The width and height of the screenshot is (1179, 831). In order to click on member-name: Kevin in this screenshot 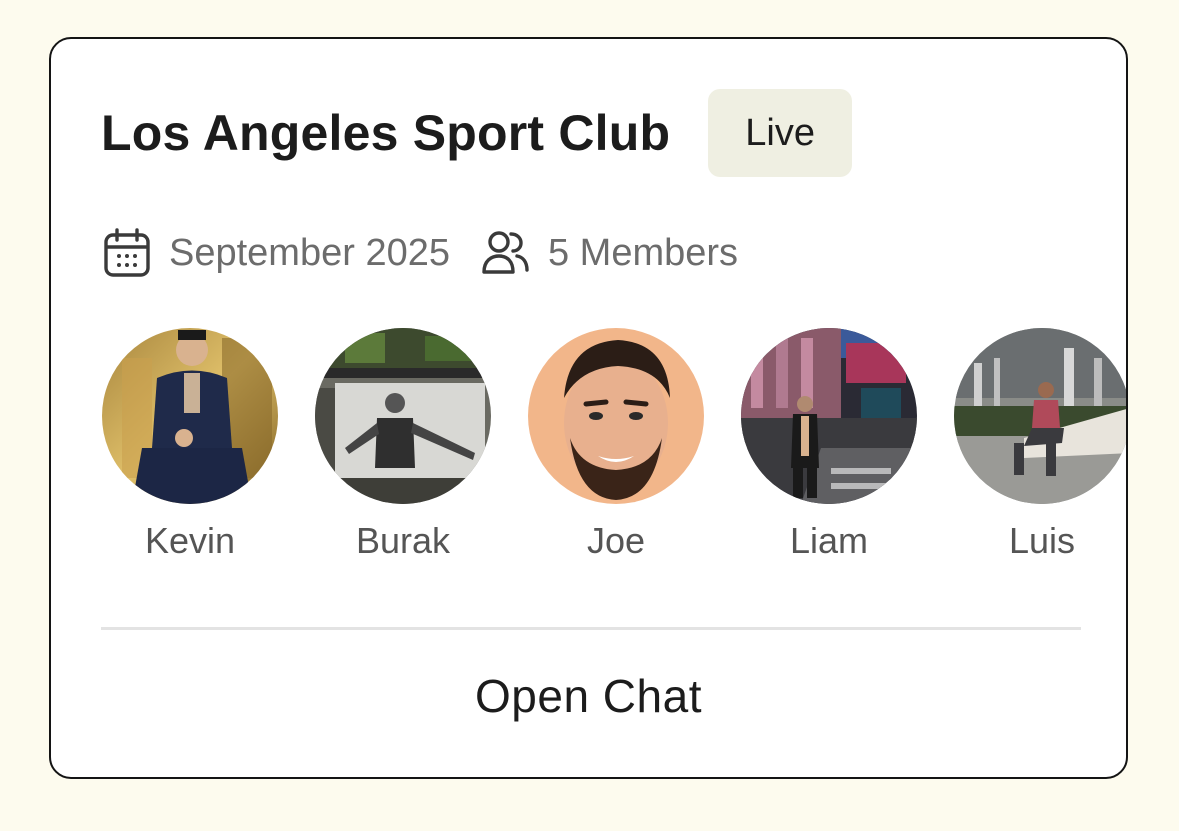, I will do `click(190, 540)`.